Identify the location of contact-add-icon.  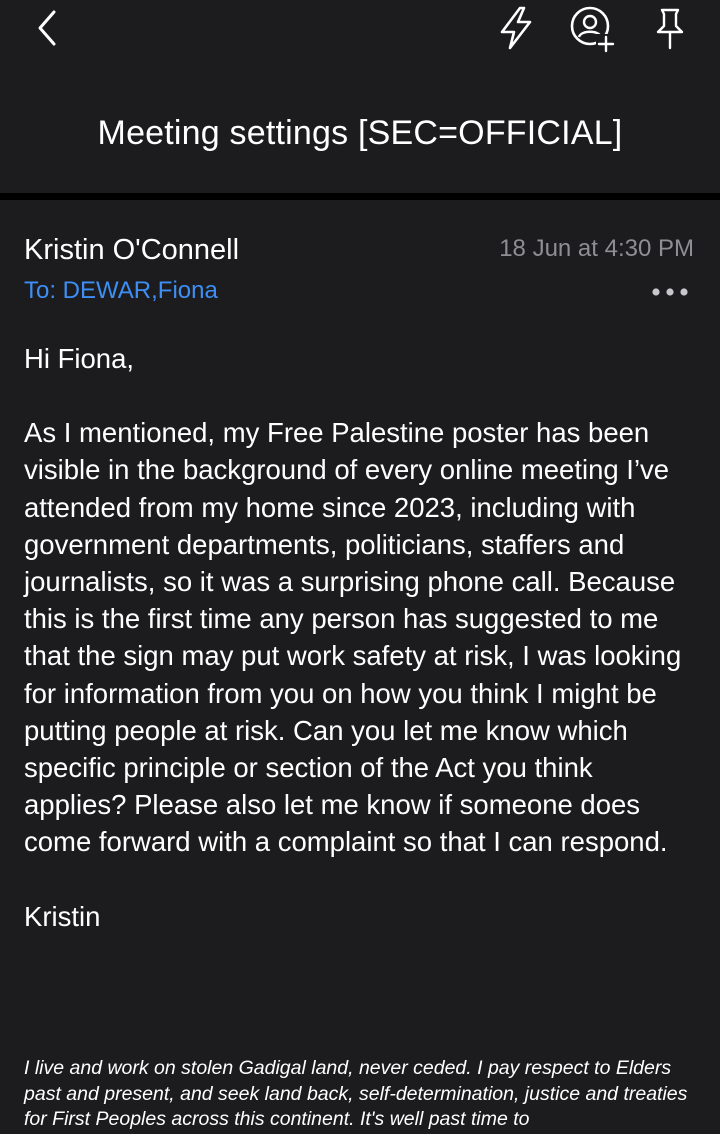
(592, 29).